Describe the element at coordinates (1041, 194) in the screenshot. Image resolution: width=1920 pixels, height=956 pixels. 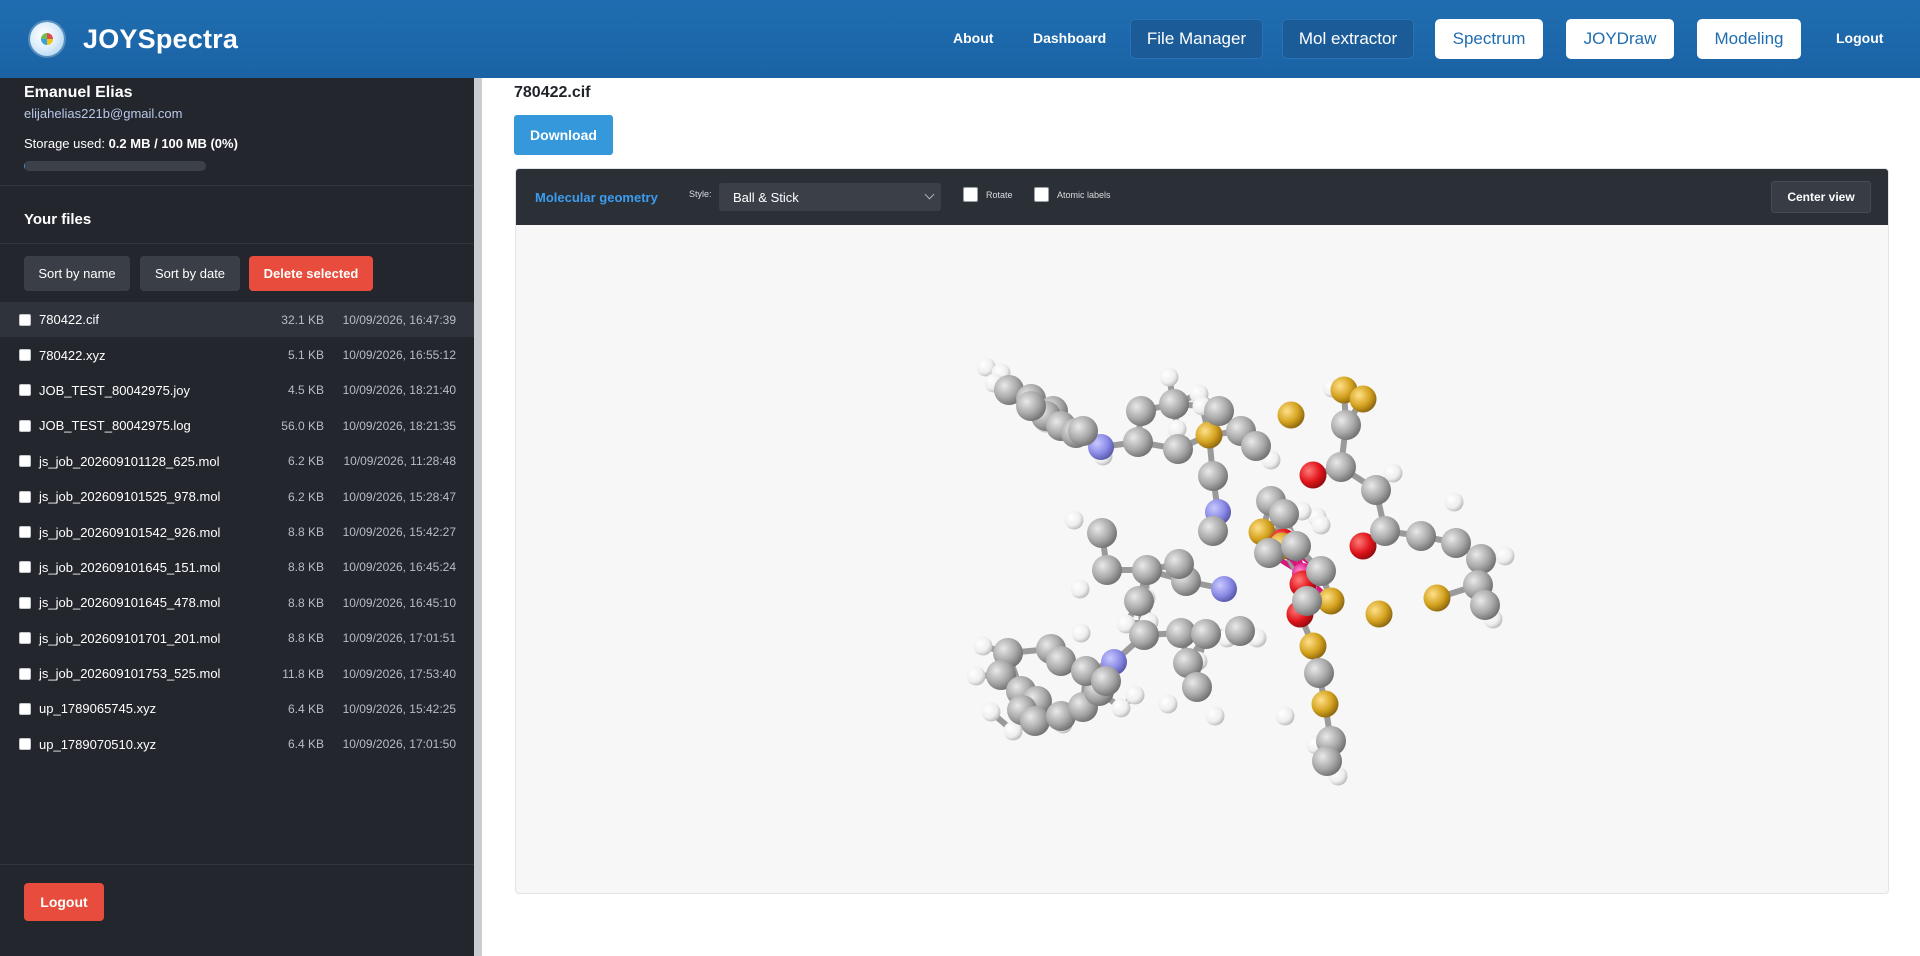
I see `atomic-labels-checkbox` at that location.